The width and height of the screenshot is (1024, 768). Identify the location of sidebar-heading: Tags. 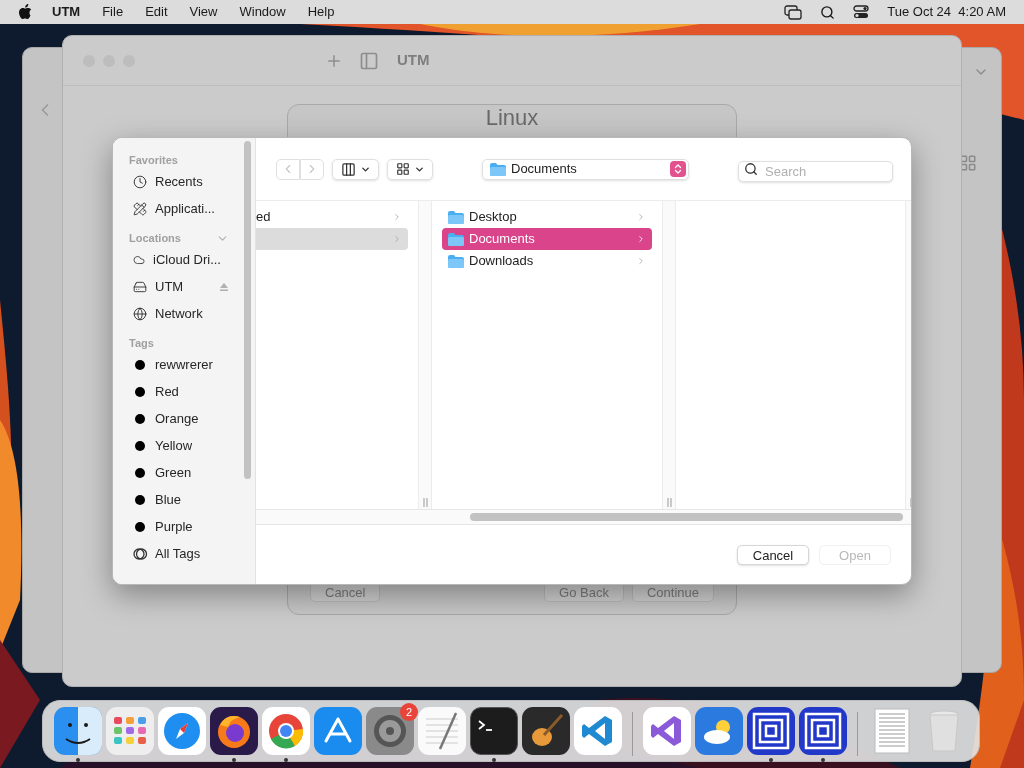
(141, 343).